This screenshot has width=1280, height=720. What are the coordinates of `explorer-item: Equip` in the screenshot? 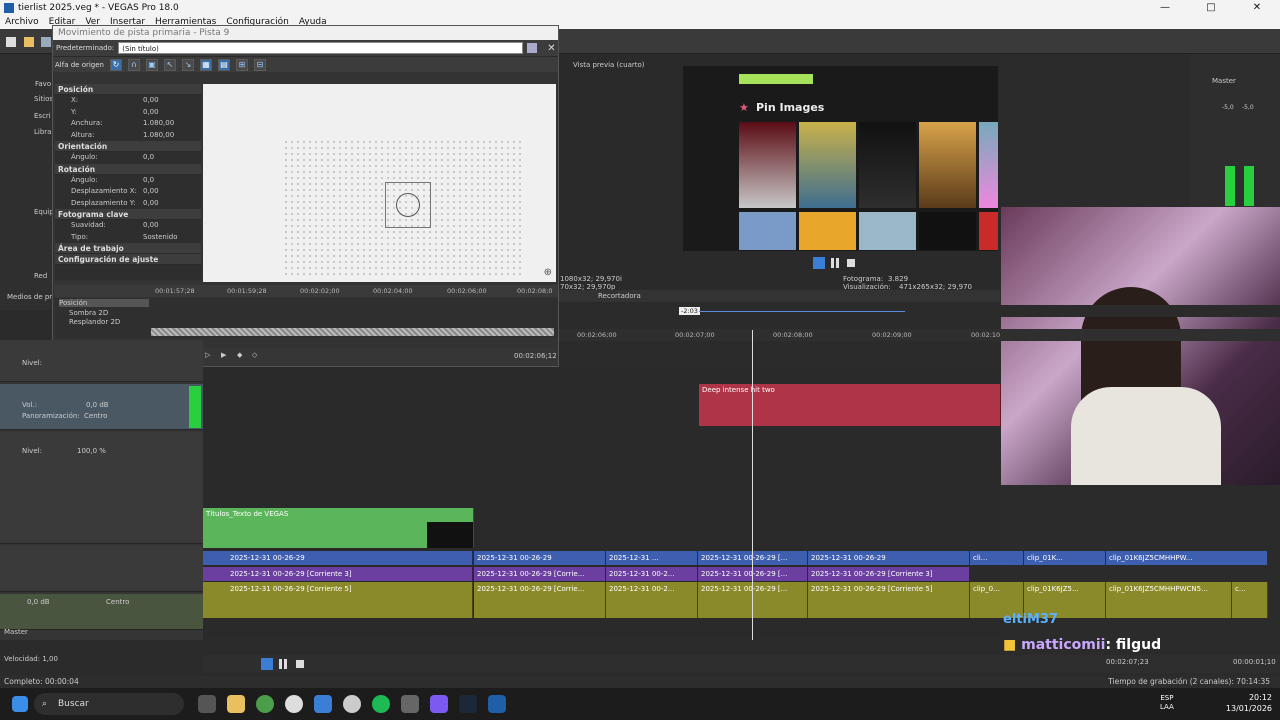 It's located at (44, 212).